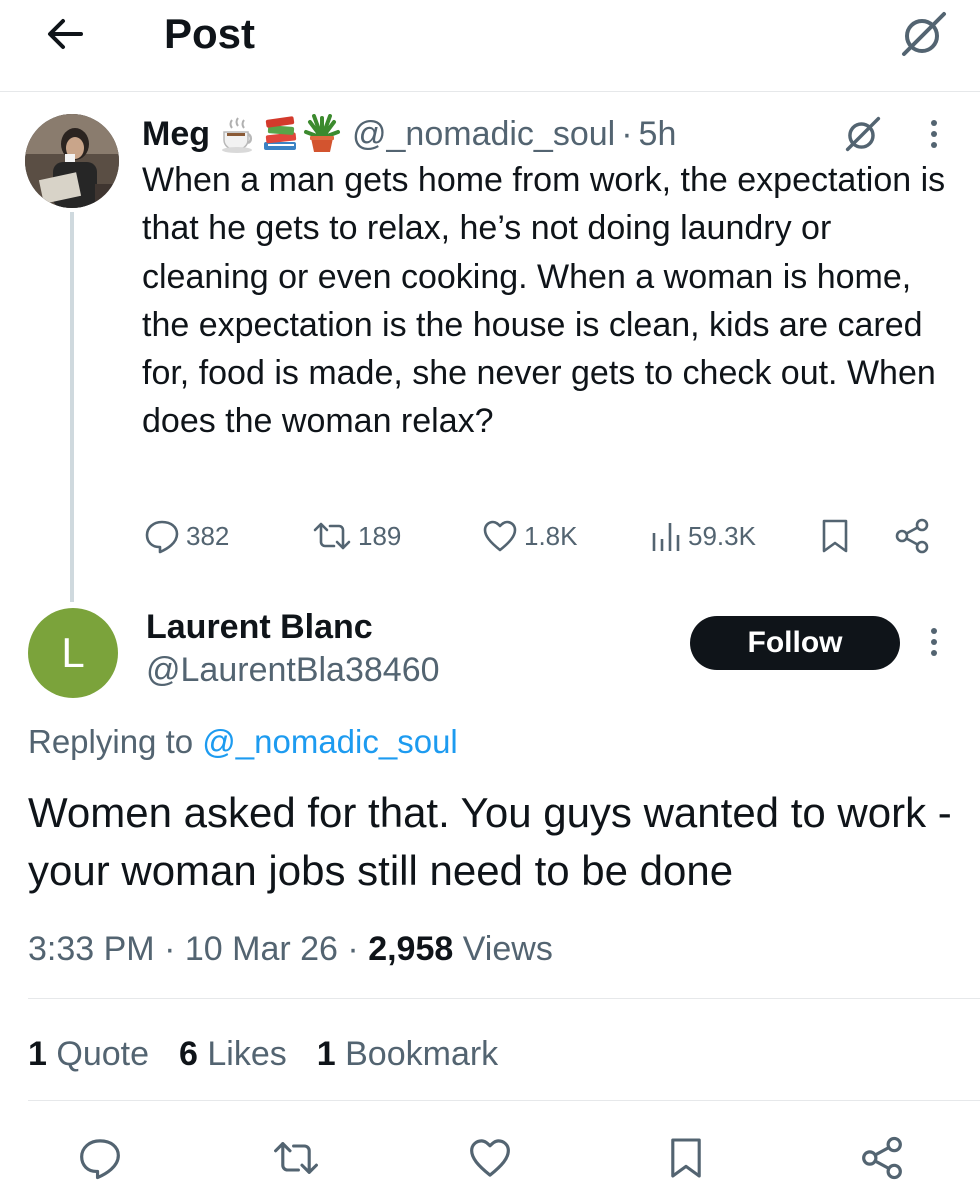 Image resolution: width=980 pixels, height=1200 pixels. Describe the element at coordinates (658, 134) in the screenshot. I see `timestamp: 5h` at that location.